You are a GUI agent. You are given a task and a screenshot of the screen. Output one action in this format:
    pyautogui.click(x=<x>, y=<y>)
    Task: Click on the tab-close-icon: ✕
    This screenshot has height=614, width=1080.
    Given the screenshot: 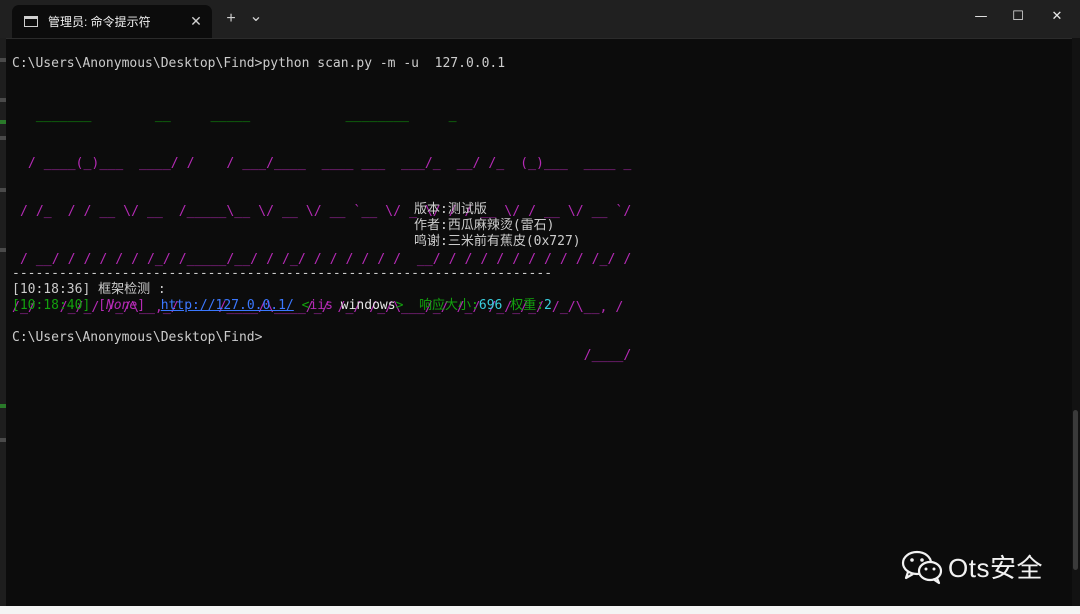 What is the action you would take?
    pyautogui.click(x=196, y=21)
    